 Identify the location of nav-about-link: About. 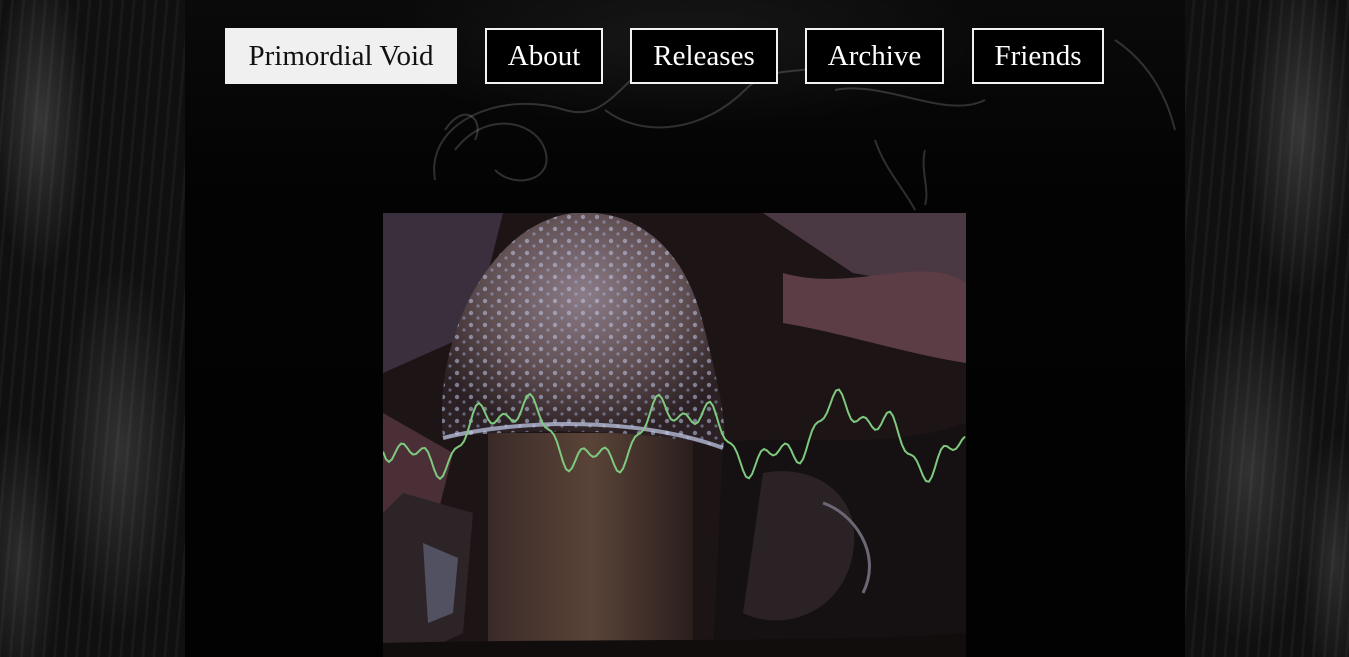
(544, 56).